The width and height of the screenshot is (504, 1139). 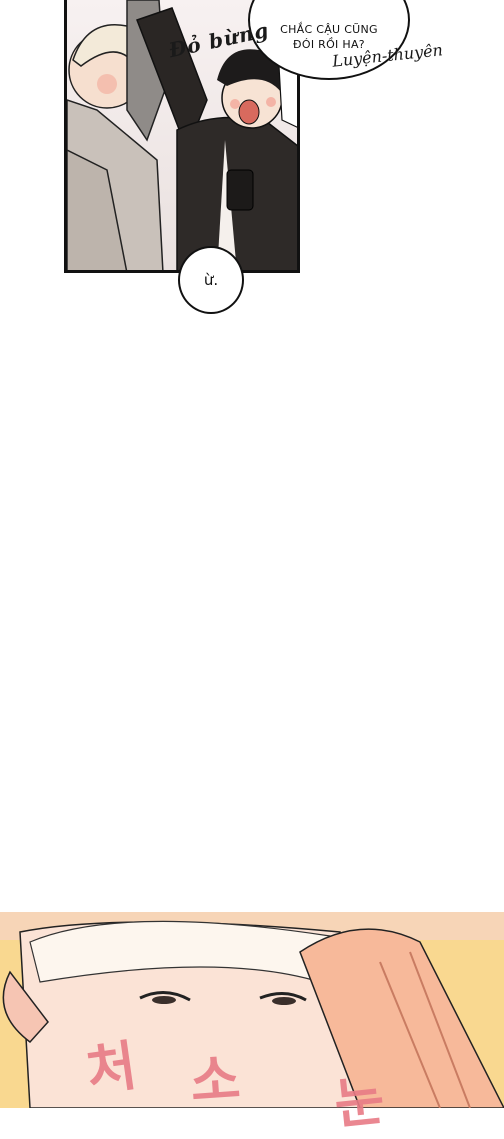 What do you see at coordinates (359, 1102) in the screenshot?
I see `korean-sfx-3: 눈` at bounding box center [359, 1102].